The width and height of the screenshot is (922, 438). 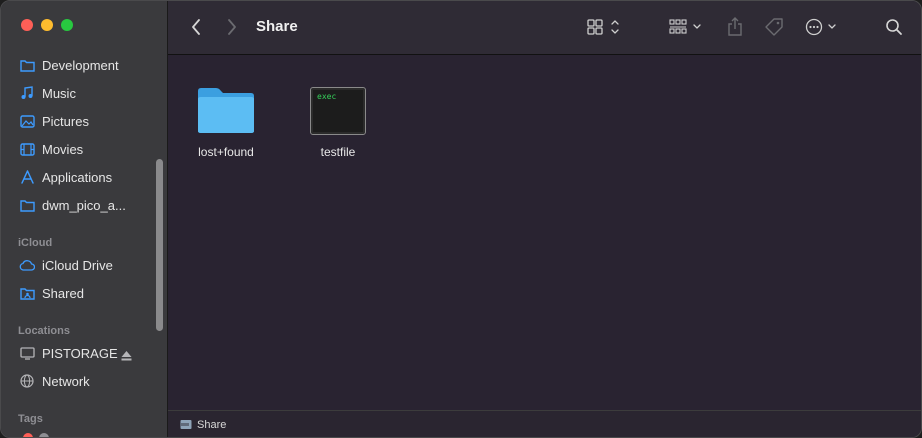 What do you see at coordinates (81, 93) in the screenshot?
I see `sidebar-item-music: Music` at bounding box center [81, 93].